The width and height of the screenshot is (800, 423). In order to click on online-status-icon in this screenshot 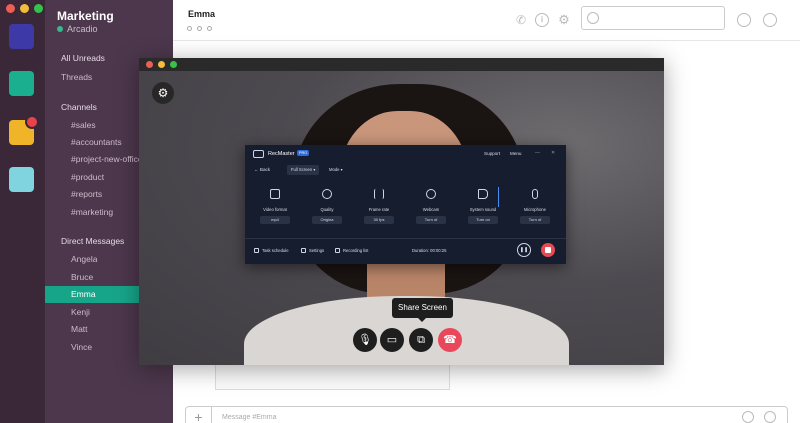, I will do `click(60, 29)`.